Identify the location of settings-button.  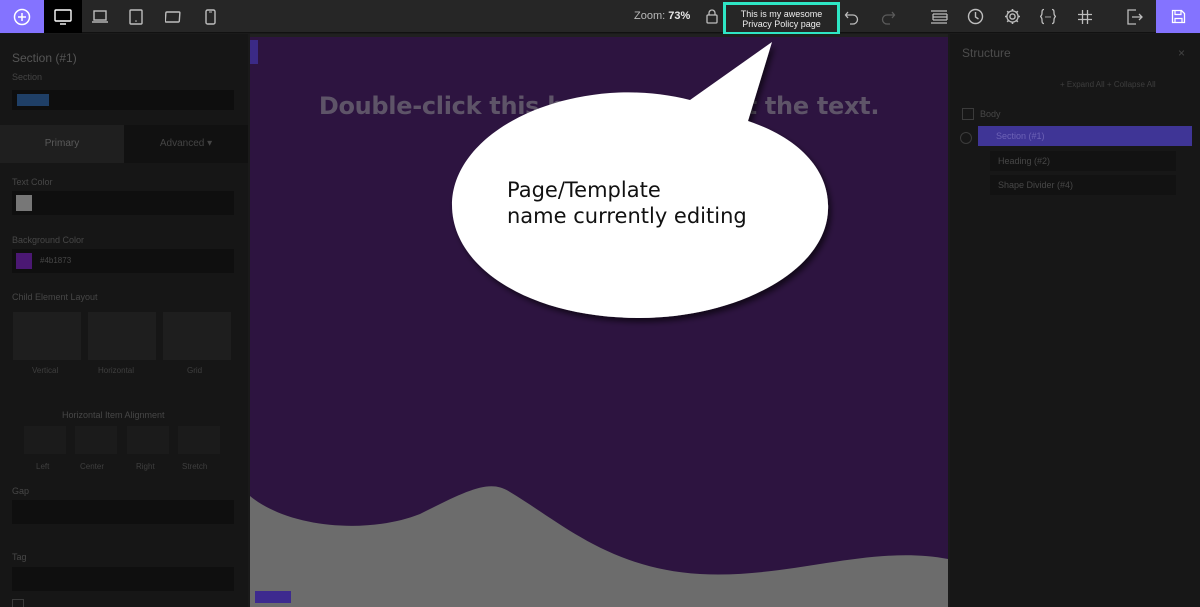
(1012, 16).